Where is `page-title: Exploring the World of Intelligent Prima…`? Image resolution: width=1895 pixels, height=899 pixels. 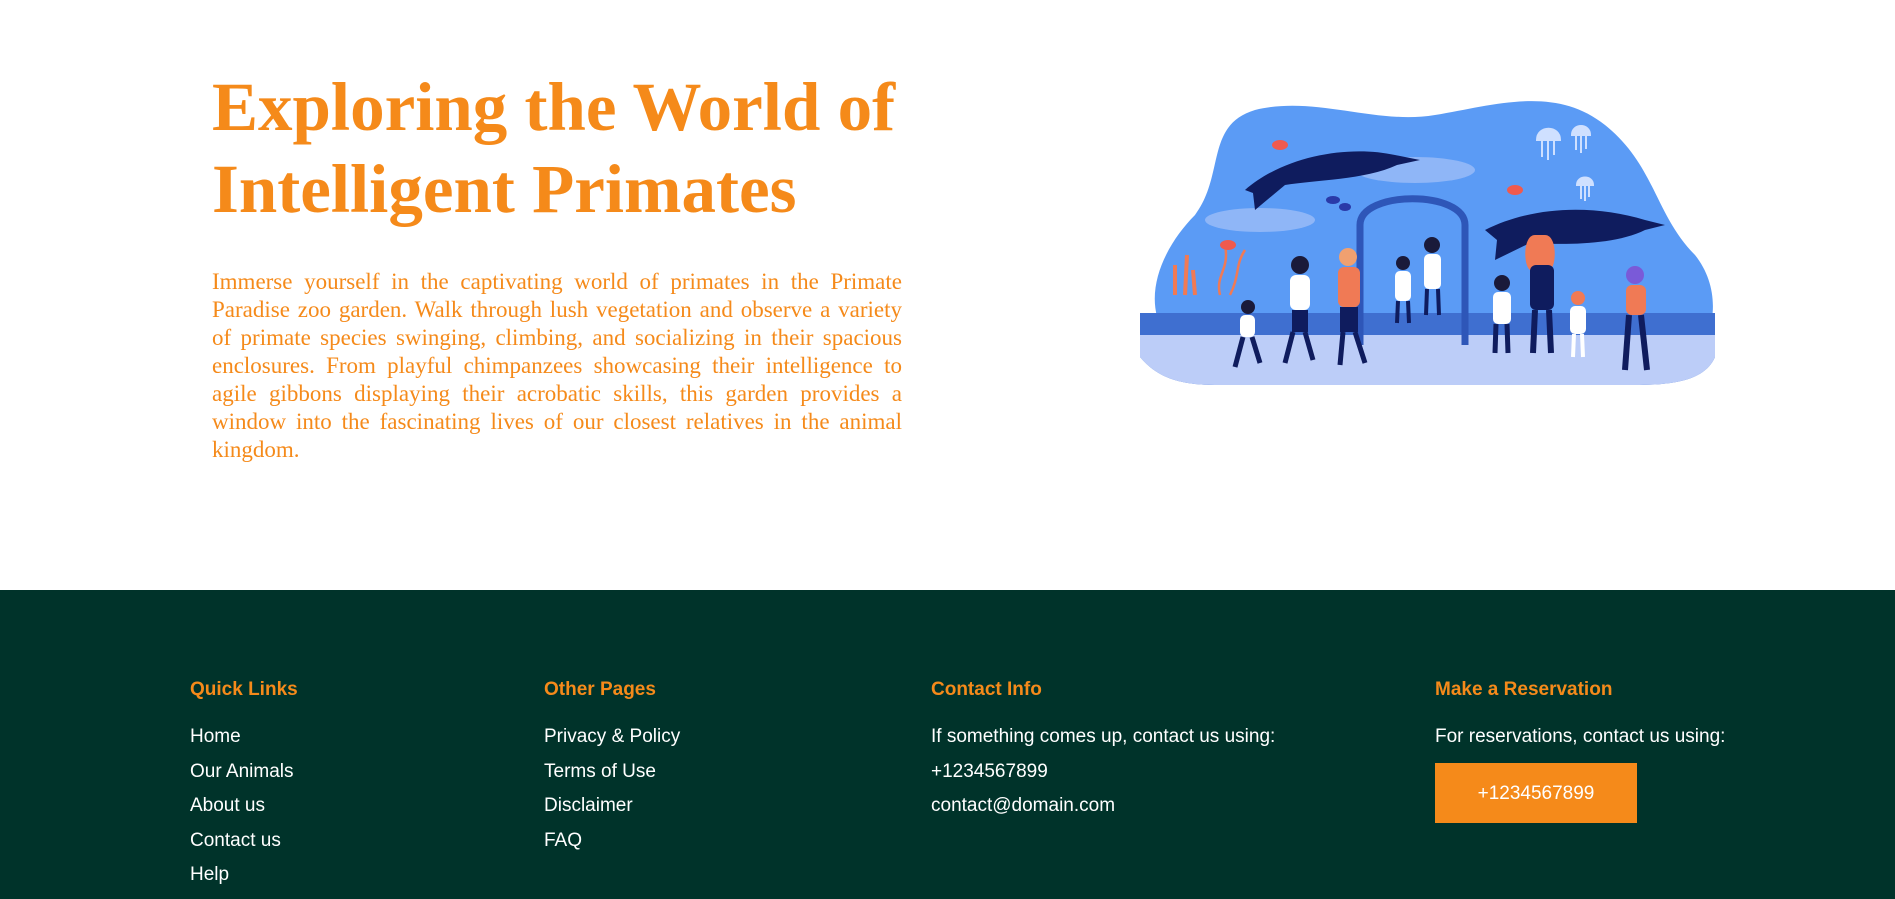 page-title: Exploring the World of Intelligent Prima… is located at coordinates (554, 148).